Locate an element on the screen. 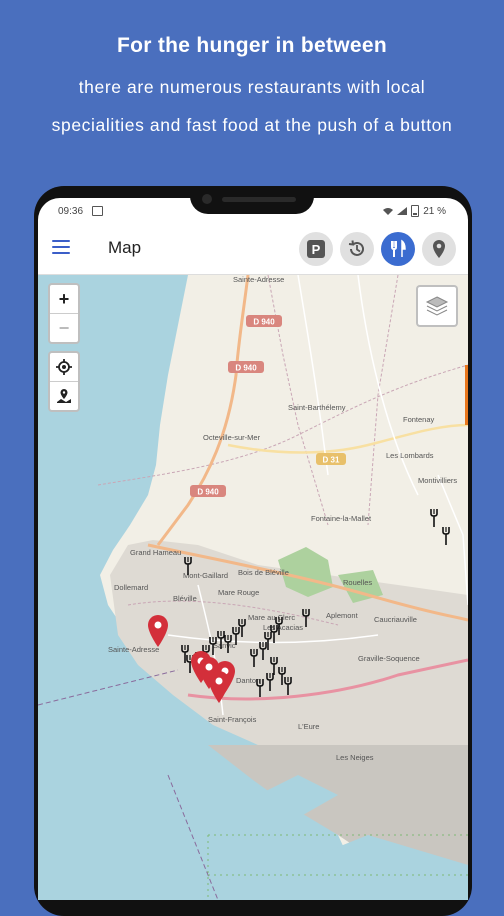 This screenshot has width=504, height=916. zoom-control: + − is located at coordinates (64, 313).